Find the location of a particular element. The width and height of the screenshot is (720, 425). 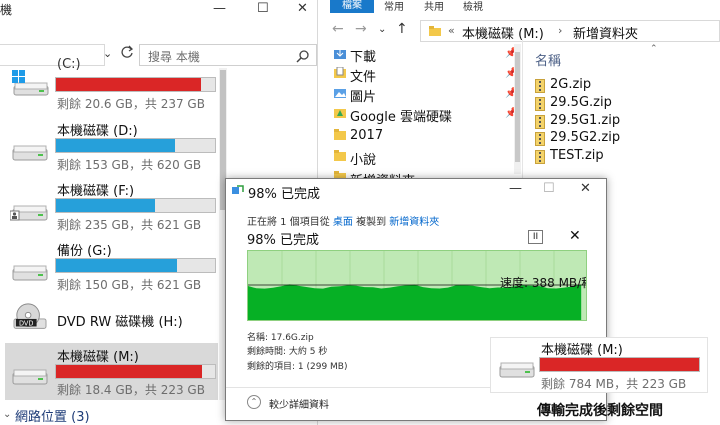

search-input: 搜尋 本機 is located at coordinates (228, 55).